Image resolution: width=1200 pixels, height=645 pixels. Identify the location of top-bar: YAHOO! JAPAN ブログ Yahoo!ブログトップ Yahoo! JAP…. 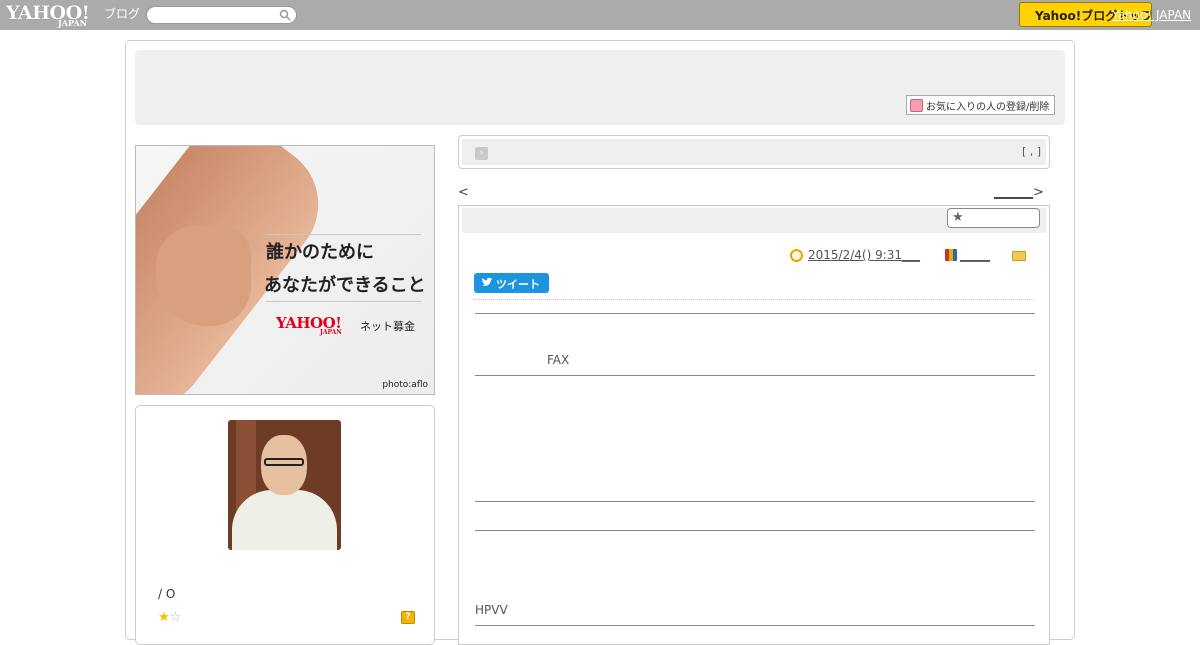
(600, 15).